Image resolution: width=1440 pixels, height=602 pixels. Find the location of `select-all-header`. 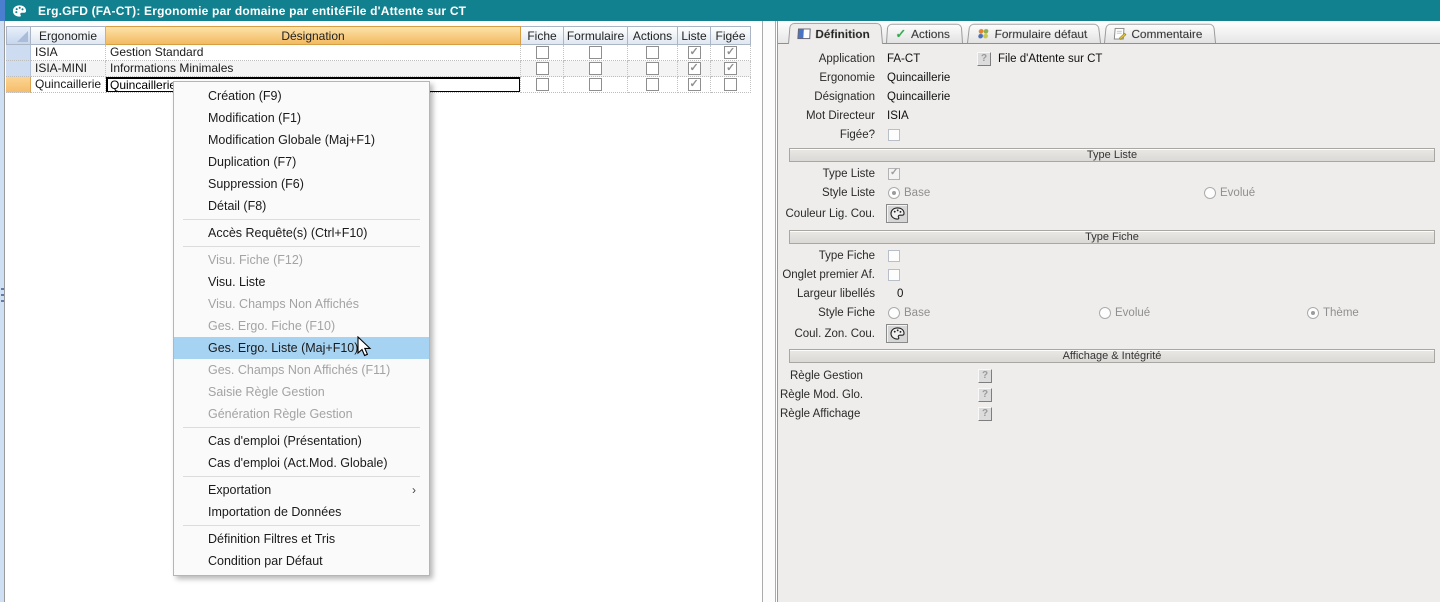

select-all-header is located at coordinates (18, 35).